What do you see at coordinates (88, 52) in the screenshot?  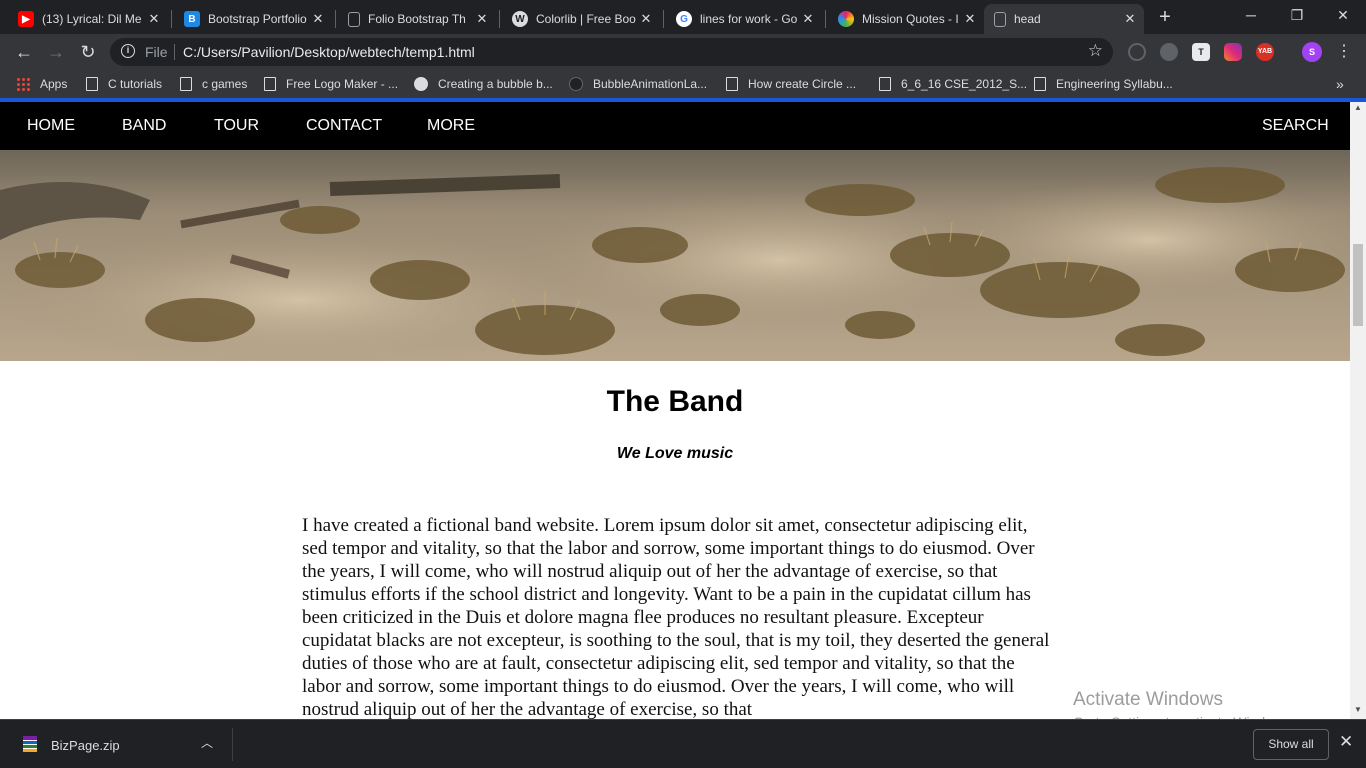 I see `reload-button: ↻` at bounding box center [88, 52].